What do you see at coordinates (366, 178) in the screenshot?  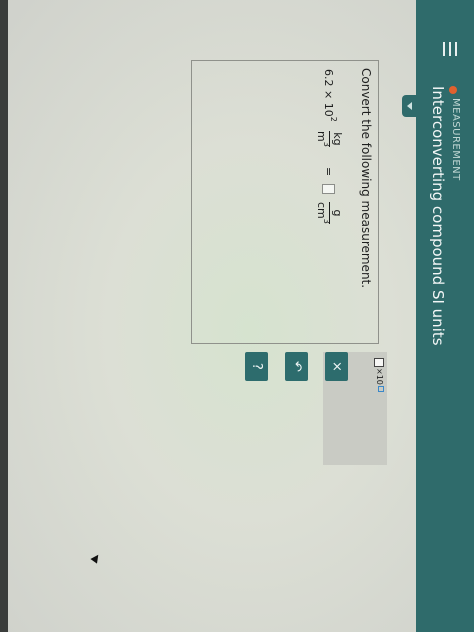 I see `question-instruction: Convert the following measurement.` at bounding box center [366, 178].